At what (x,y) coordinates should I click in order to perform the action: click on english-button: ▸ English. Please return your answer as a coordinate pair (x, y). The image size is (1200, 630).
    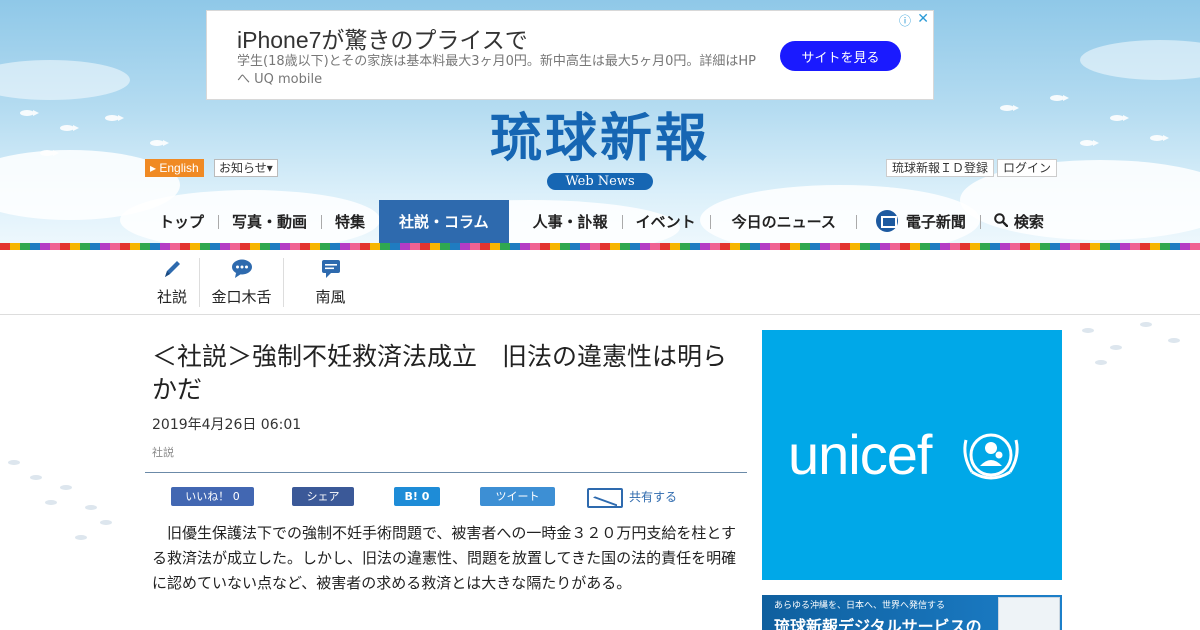
    Looking at the image, I should click on (174, 168).